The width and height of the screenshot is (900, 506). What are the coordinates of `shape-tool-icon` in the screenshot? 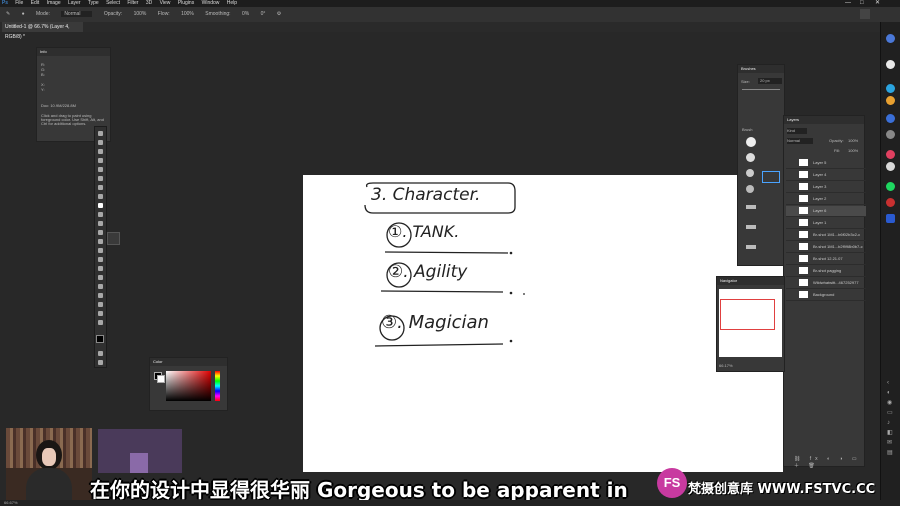 It's located at (100, 295).